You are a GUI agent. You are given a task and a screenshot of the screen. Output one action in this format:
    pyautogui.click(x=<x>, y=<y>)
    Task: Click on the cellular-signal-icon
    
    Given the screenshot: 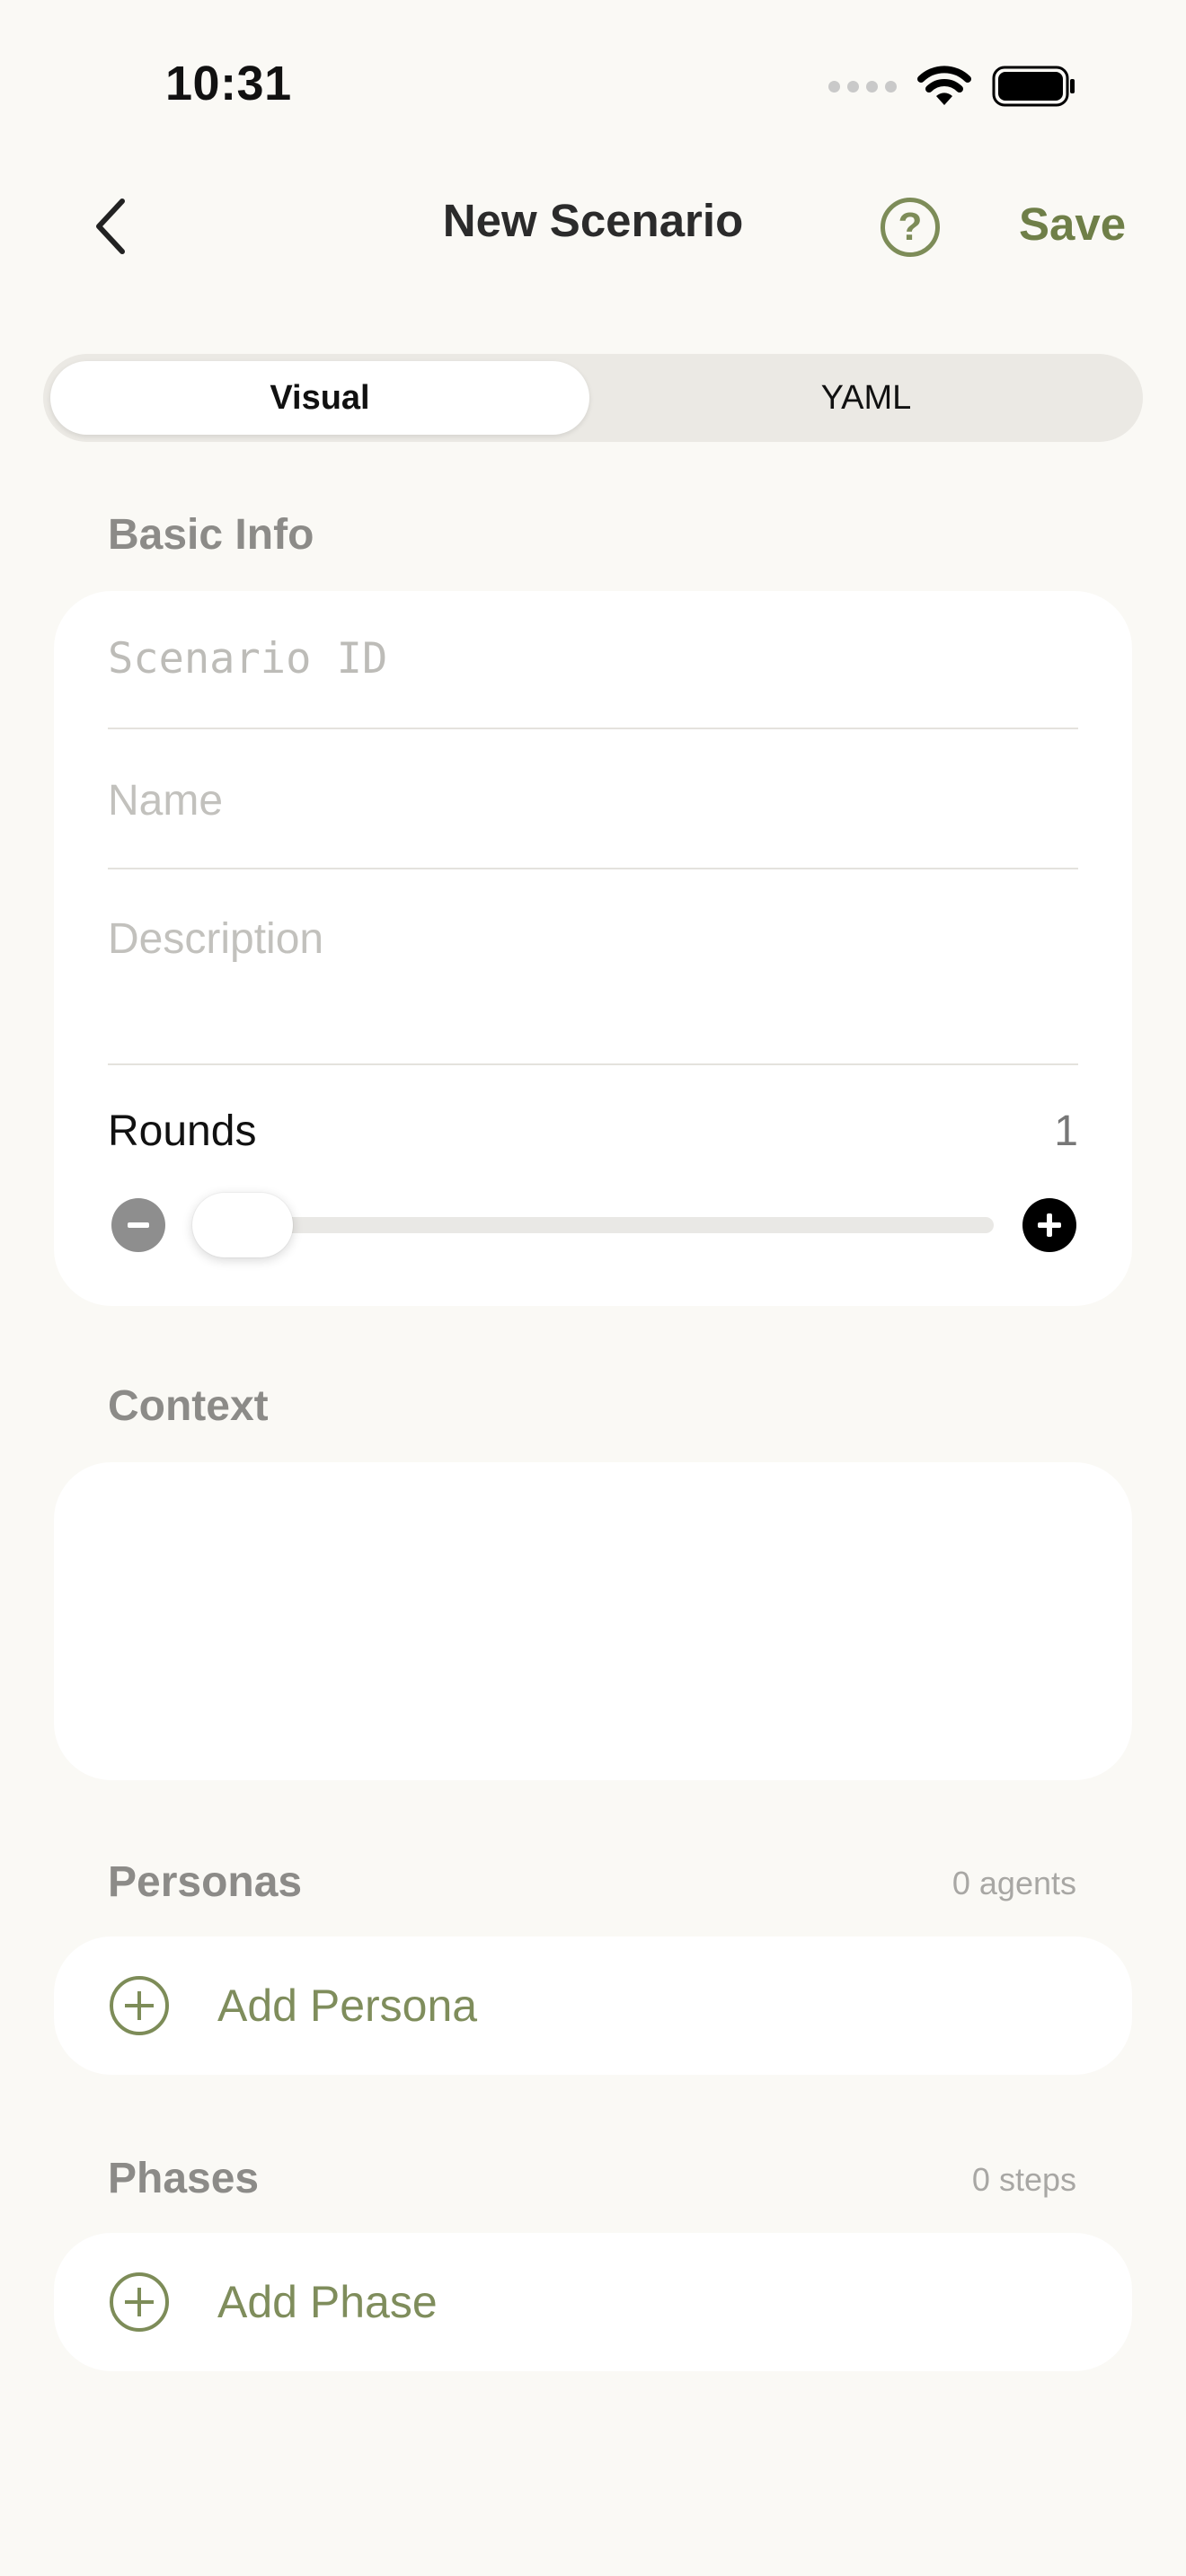 What is the action you would take?
    pyautogui.click(x=862, y=86)
    